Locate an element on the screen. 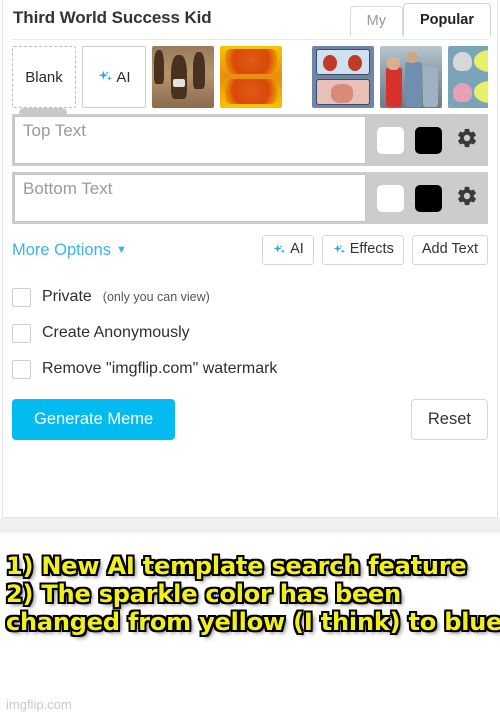 The image size is (500, 718). ai-button: AI is located at coordinates (288, 250).